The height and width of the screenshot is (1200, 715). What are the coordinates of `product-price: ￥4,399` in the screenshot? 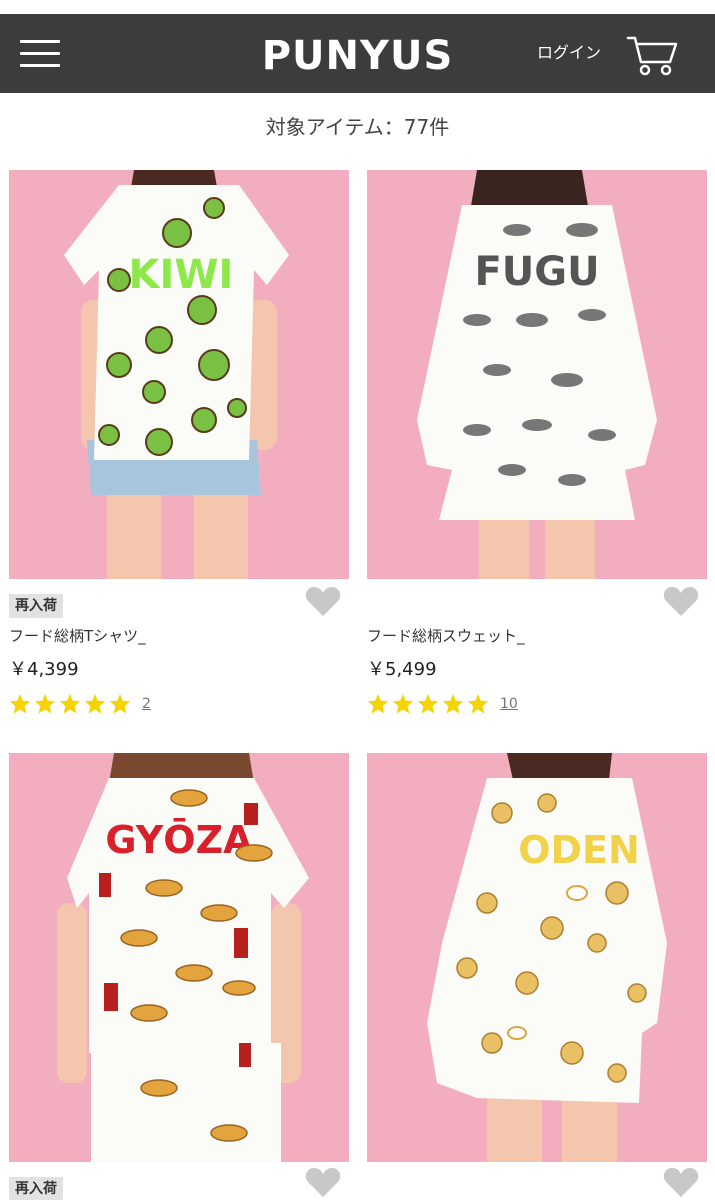 It's located at (44, 669).